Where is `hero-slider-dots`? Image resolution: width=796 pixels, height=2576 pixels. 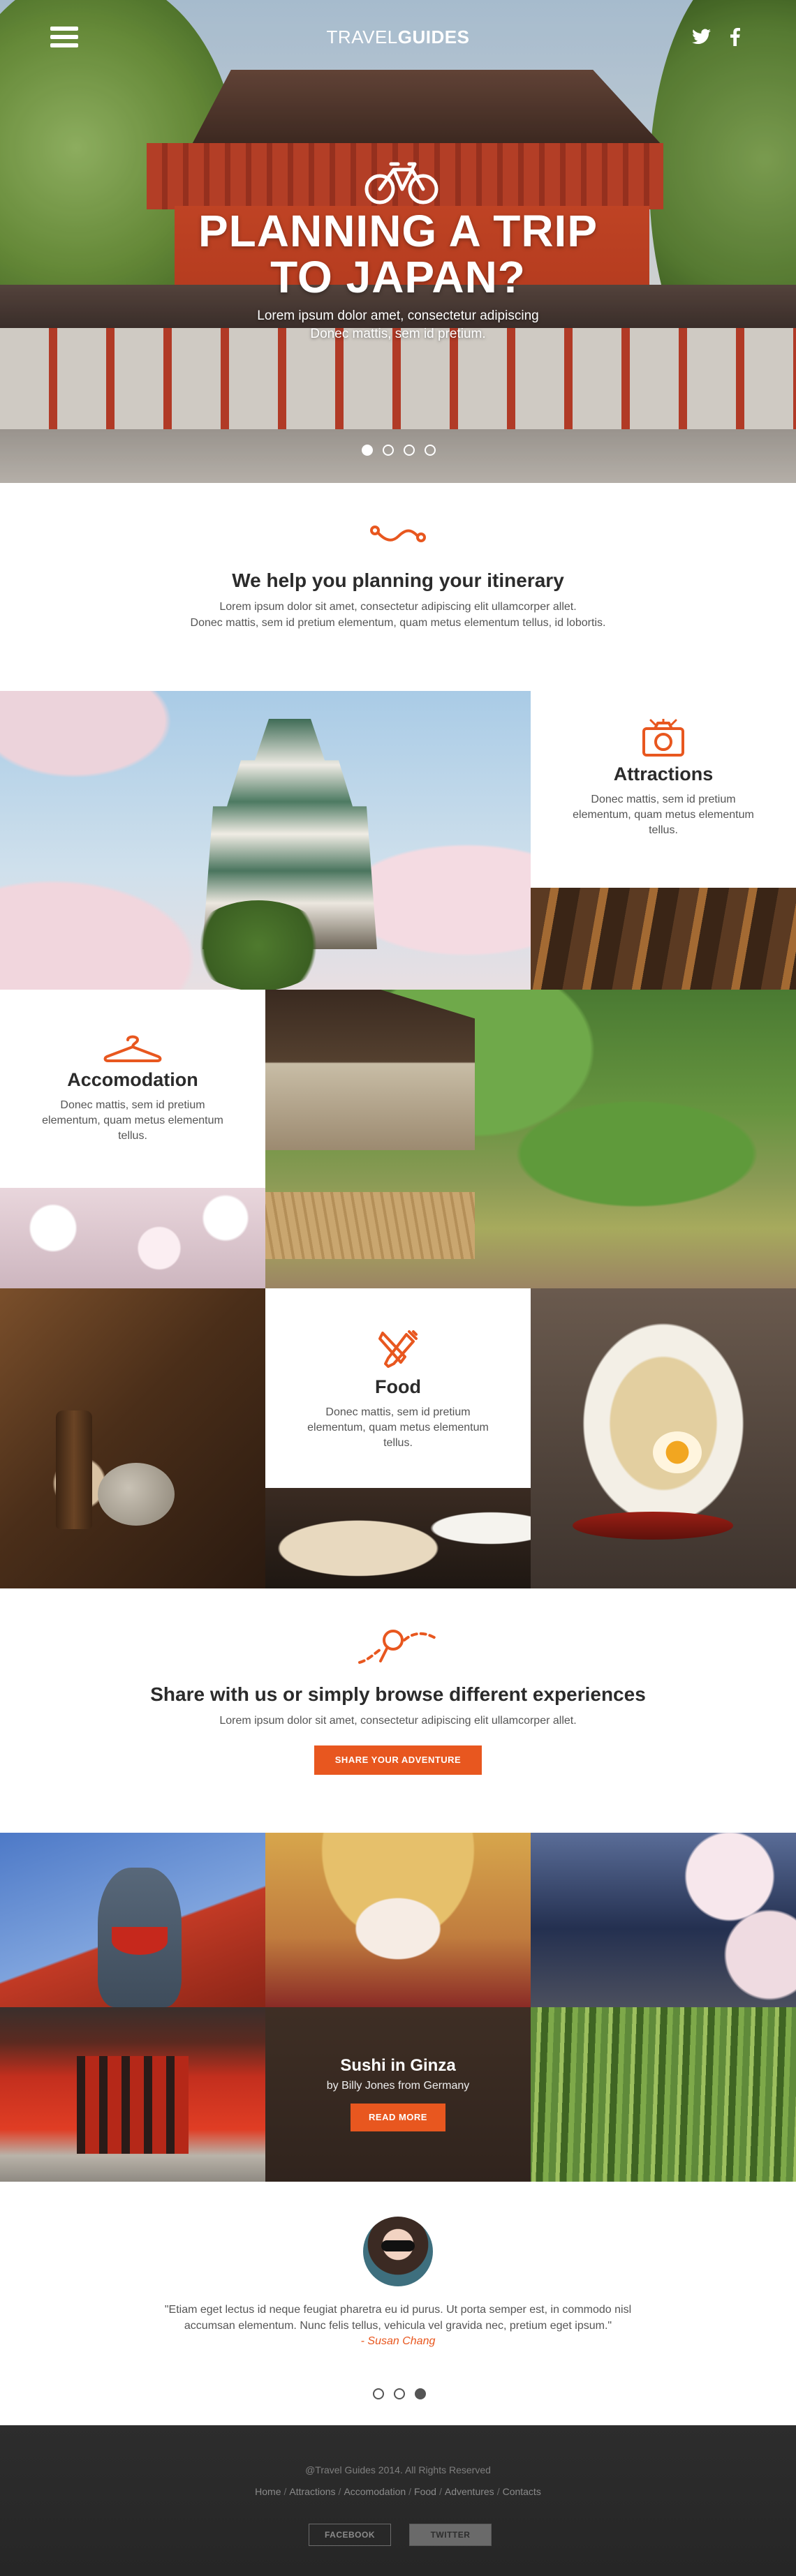
hero-slider-dots is located at coordinates (399, 450).